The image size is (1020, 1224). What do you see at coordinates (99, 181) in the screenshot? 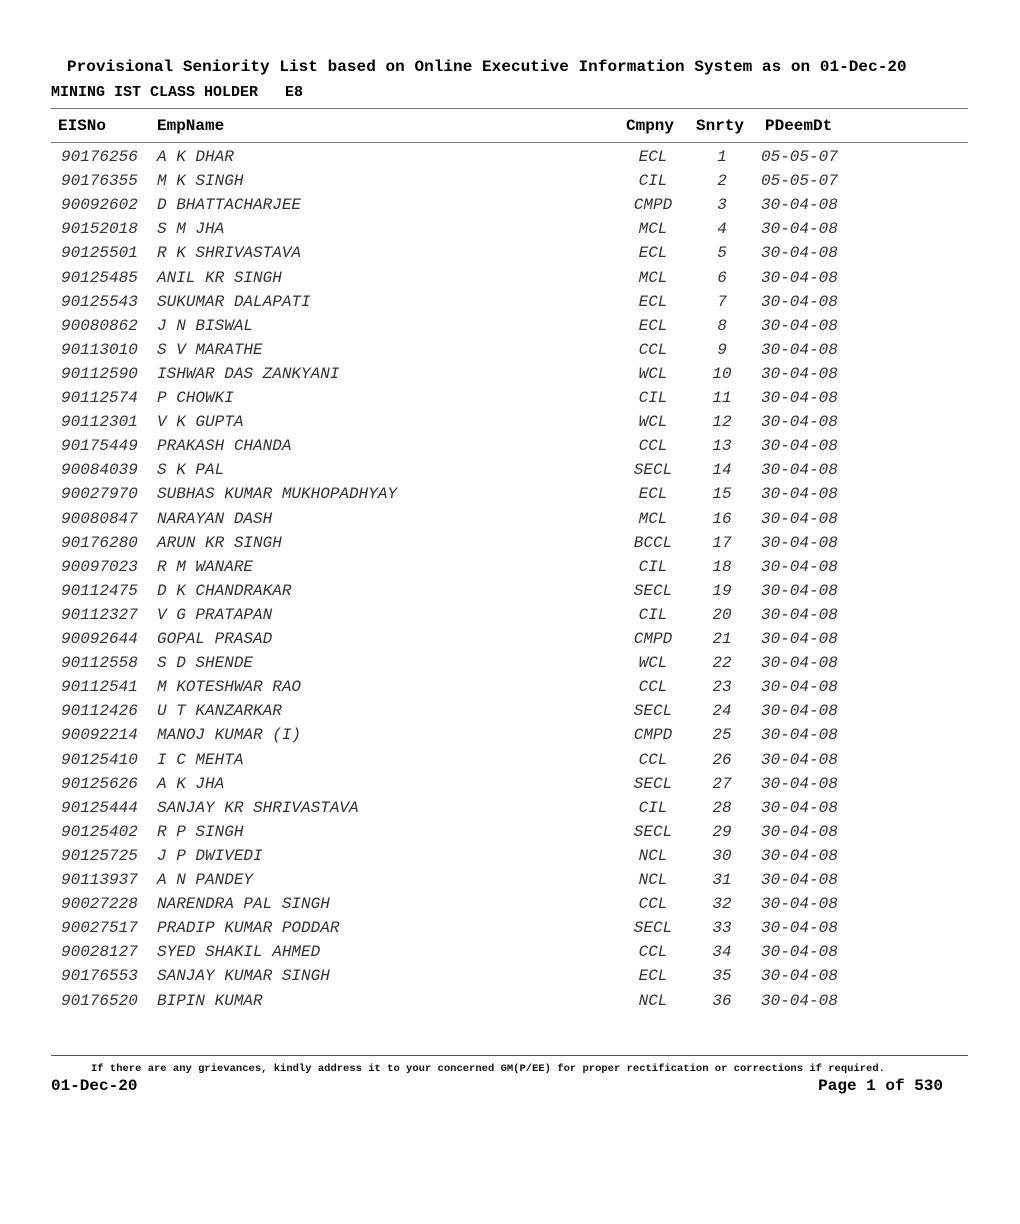
I see `eisno-cell: 90176355` at bounding box center [99, 181].